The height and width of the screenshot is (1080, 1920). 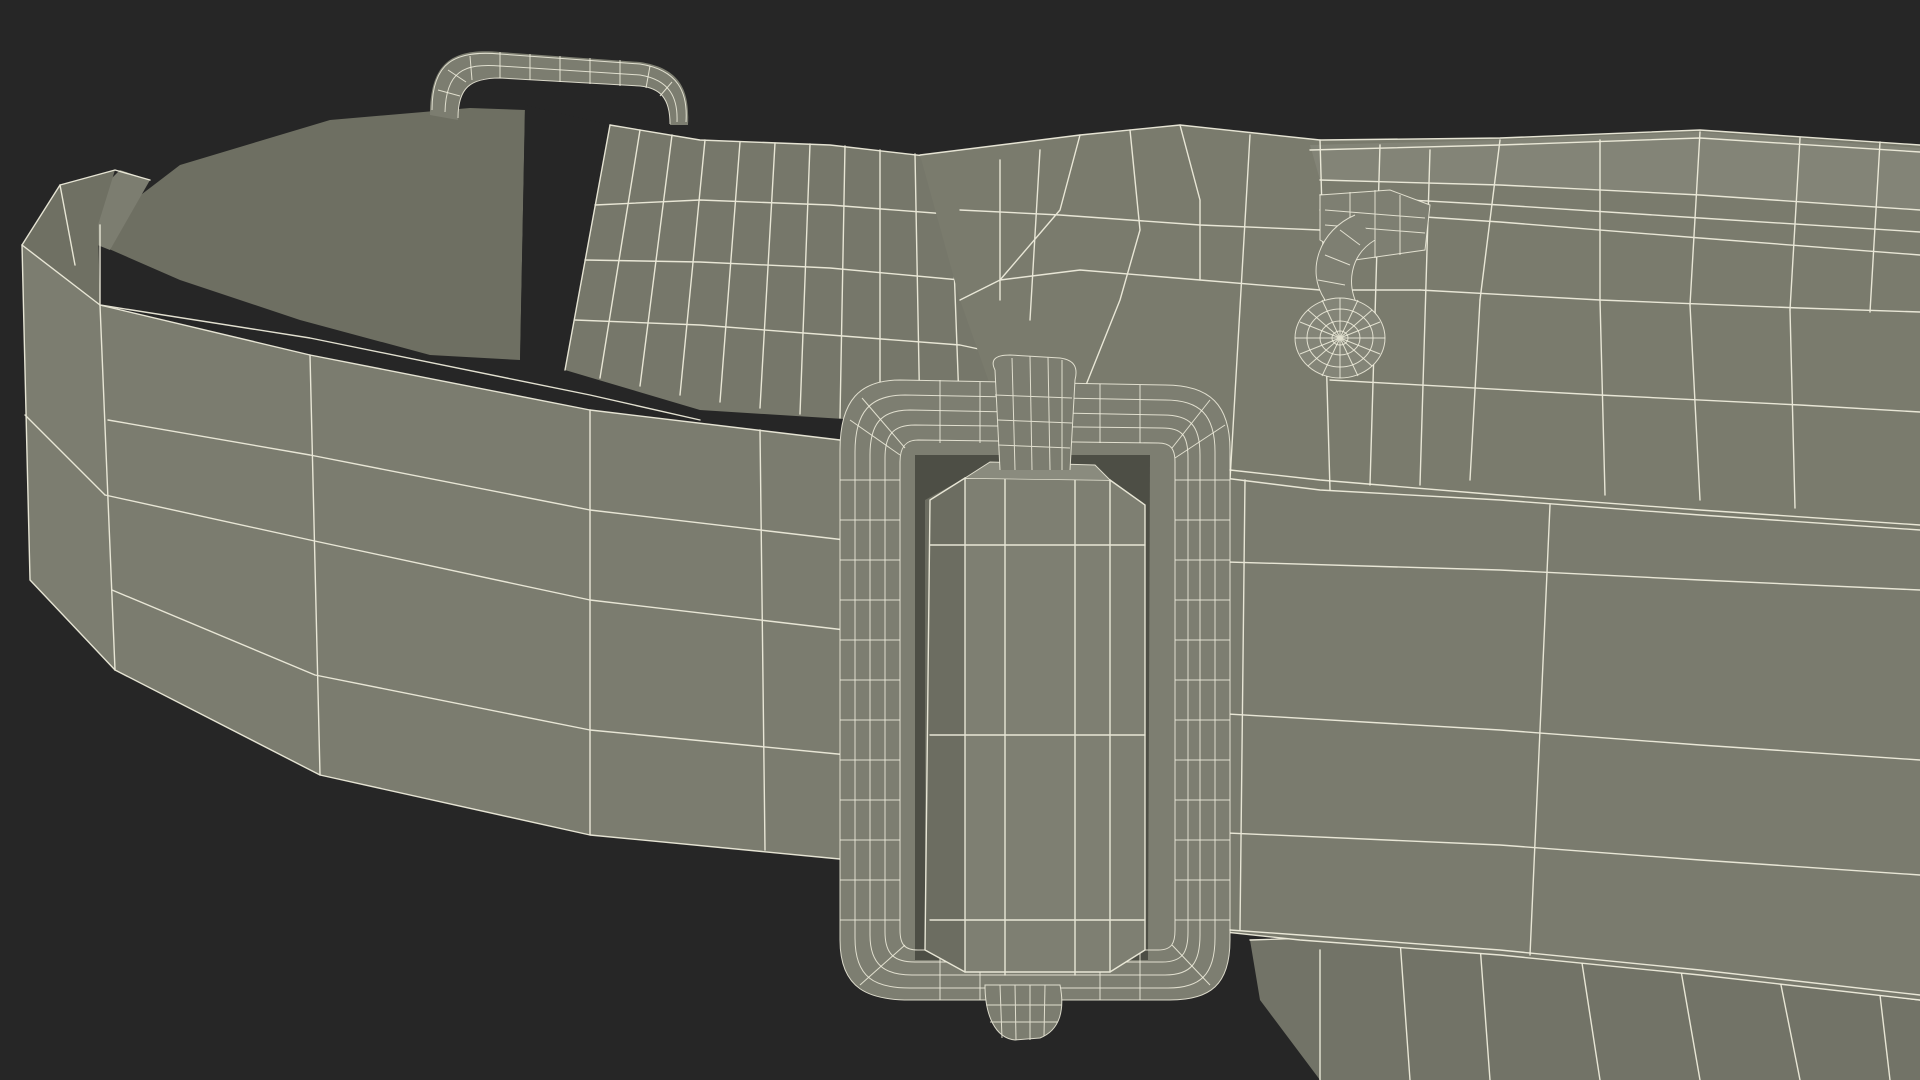 What do you see at coordinates (1034, 412) in the screenshot?
I see `buckle-clip-top` at bounding box center [1034, 412].